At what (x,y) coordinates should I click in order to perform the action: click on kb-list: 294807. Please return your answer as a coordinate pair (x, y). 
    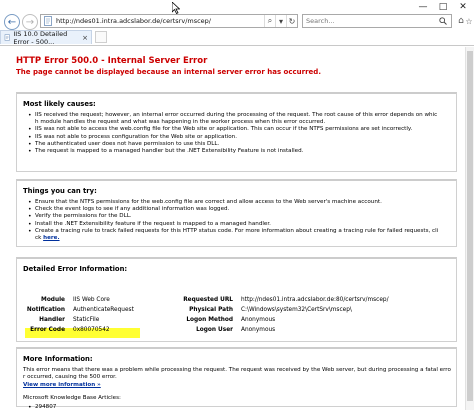
    Looking at the image, I should click on (242, 407).